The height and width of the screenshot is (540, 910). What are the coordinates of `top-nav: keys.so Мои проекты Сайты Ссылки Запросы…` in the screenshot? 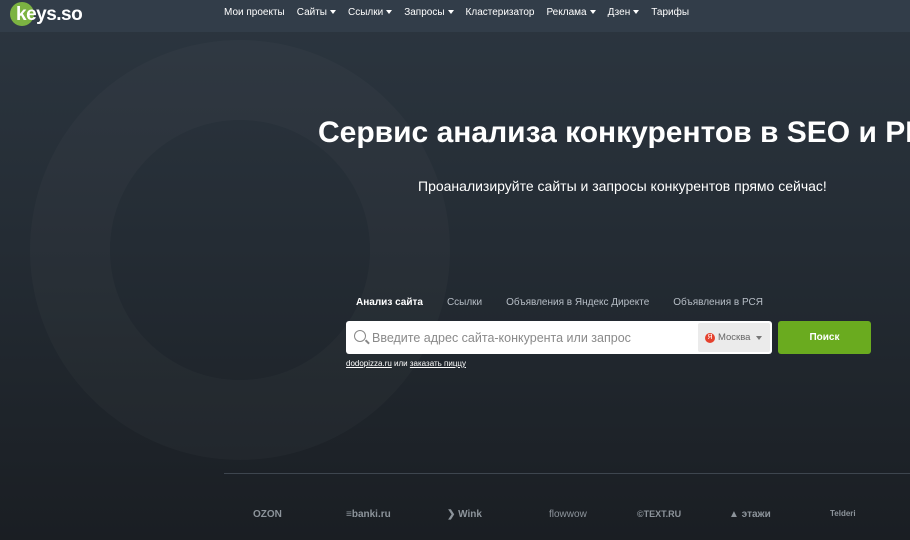 It's located at (455, 16).